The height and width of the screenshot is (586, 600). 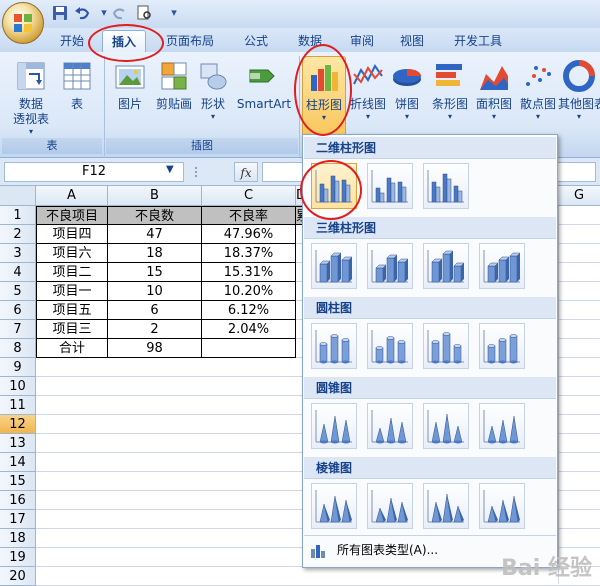 I want to click on column-header: G, so click(x=579, y=196).